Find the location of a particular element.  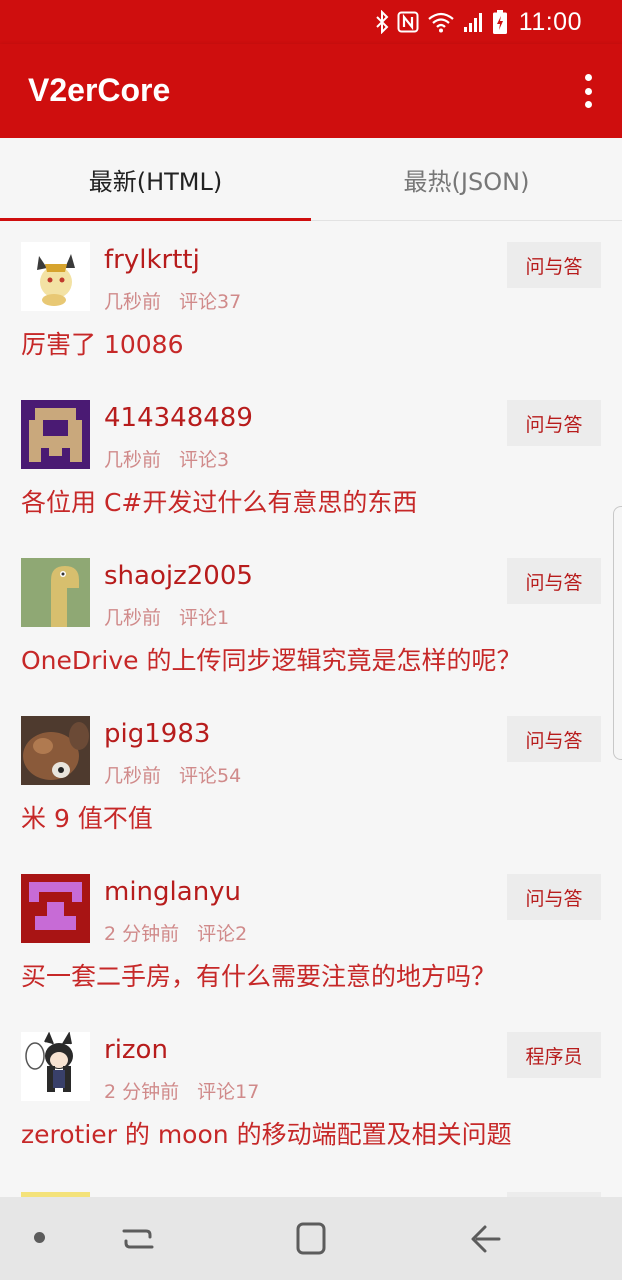

battery-charging-icon is located at coordinates (499, 22).